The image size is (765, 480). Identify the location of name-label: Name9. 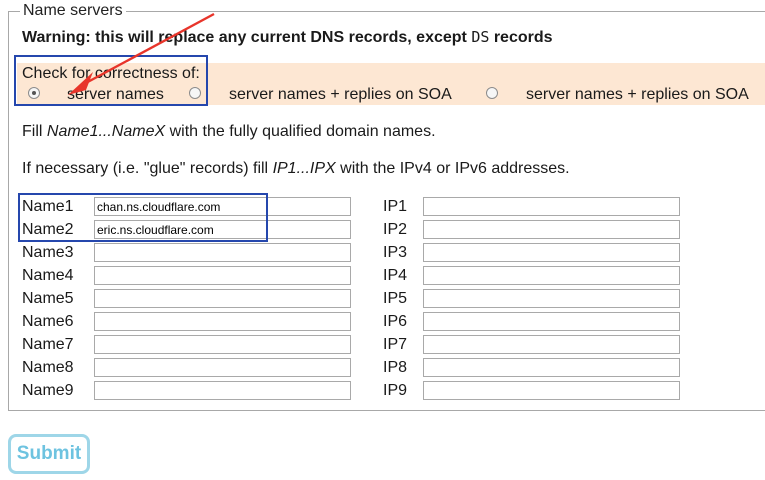
(48, 390).